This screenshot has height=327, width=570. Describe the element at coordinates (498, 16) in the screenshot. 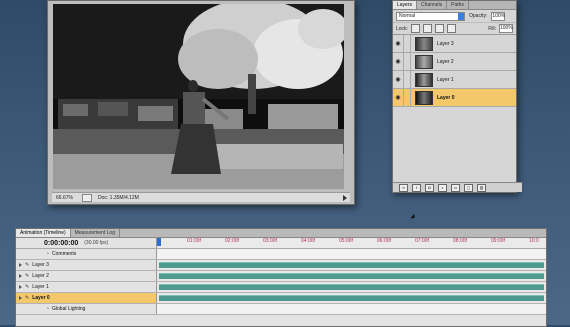

I see `opacity-field: 100%` at that location.